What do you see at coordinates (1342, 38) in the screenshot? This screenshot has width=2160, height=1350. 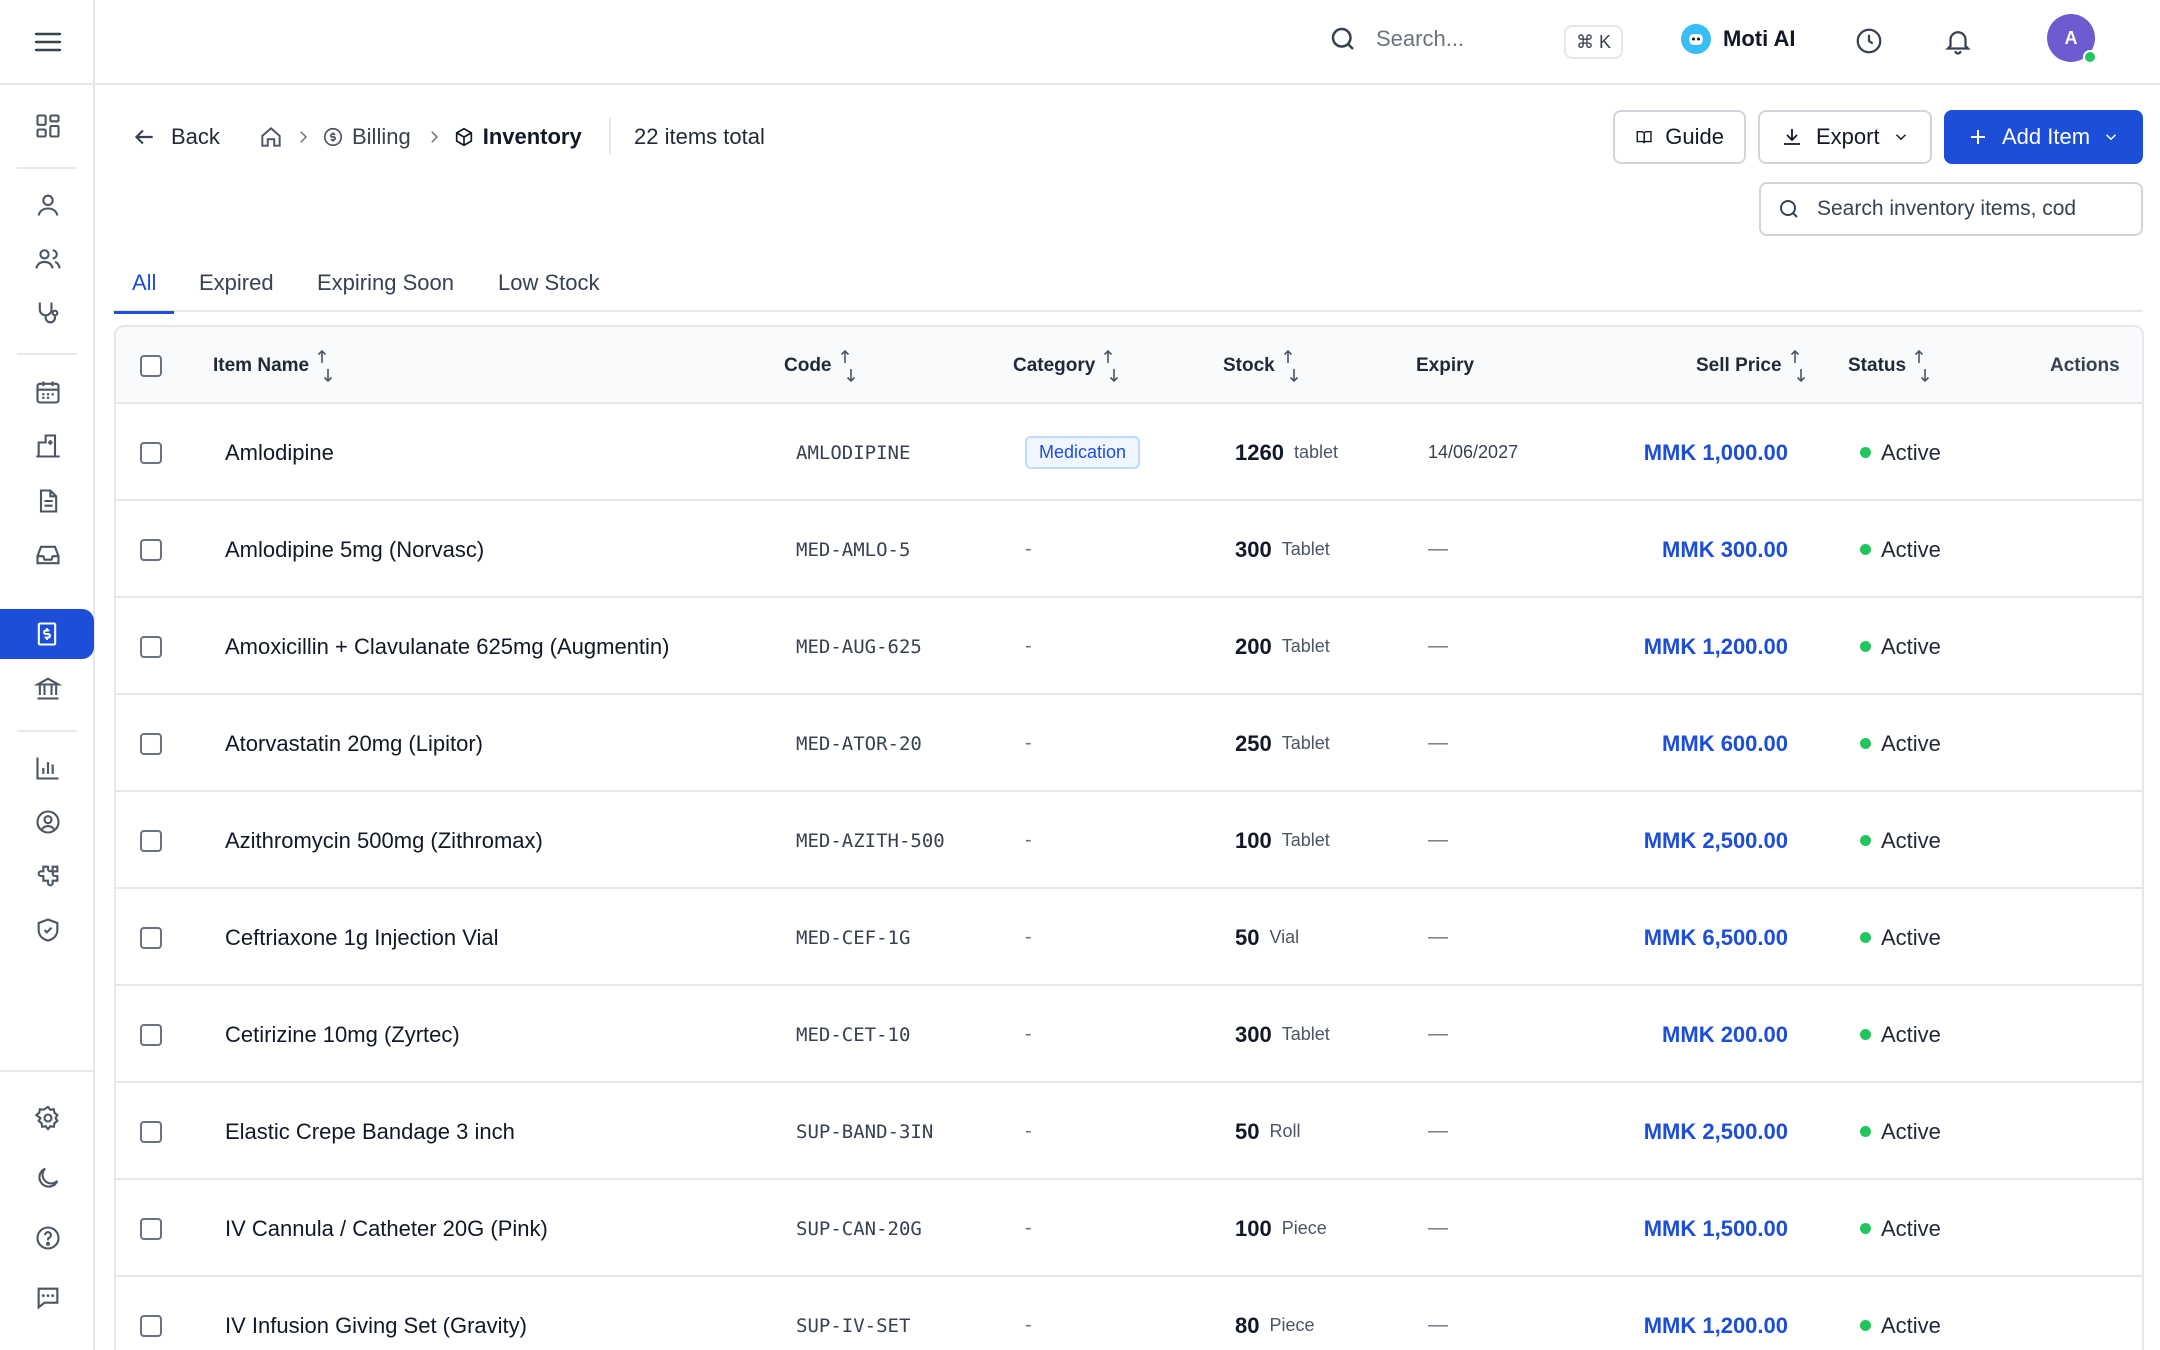 I see `search-icon` at bounding box center [1342, 38].